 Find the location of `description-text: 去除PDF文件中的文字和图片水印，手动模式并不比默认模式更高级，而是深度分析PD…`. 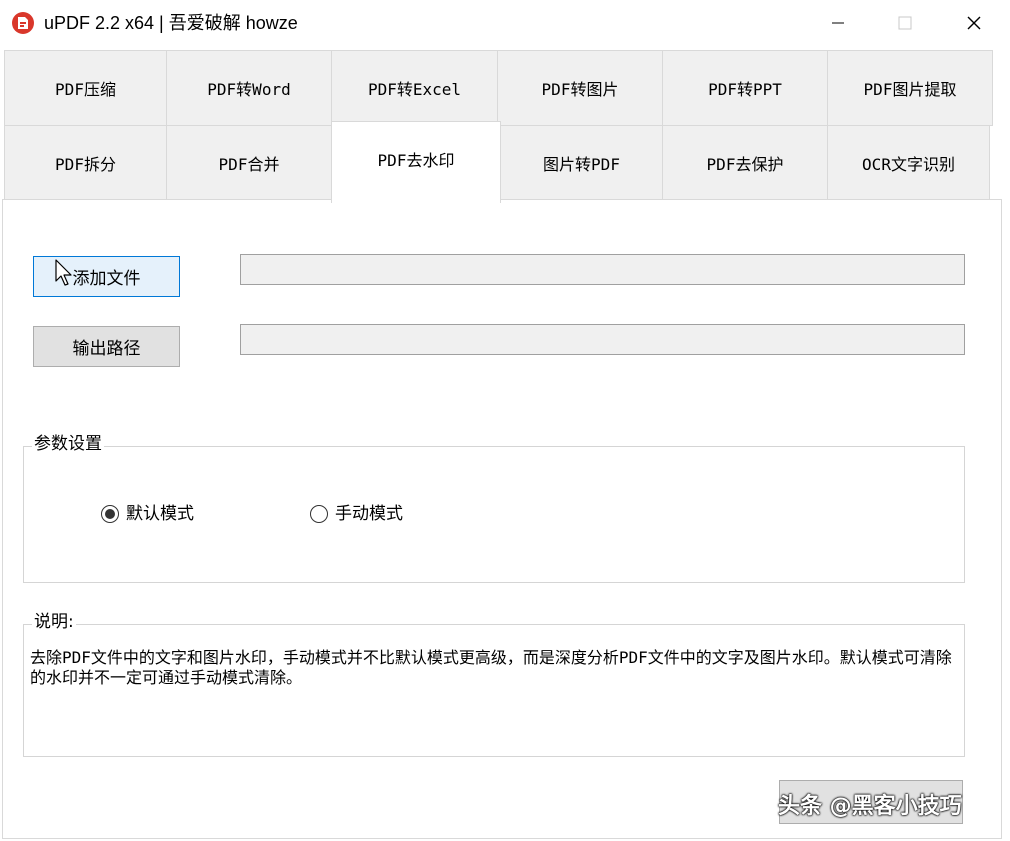

description-text: 去除PDF文件中的文字和图片水印，手动模式并不比默认模式更高级，而是深度分析PD… is located at coordinates (491, 667).